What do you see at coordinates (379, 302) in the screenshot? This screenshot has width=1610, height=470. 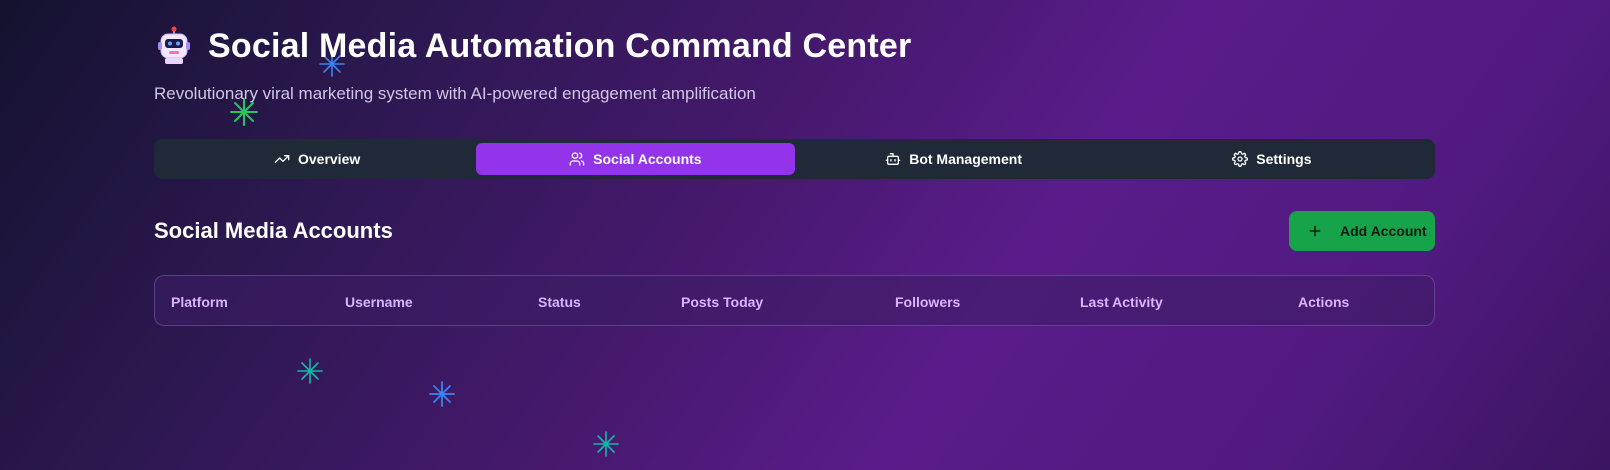 I see `column-header-username: Username` at bounding box center [379, 302].